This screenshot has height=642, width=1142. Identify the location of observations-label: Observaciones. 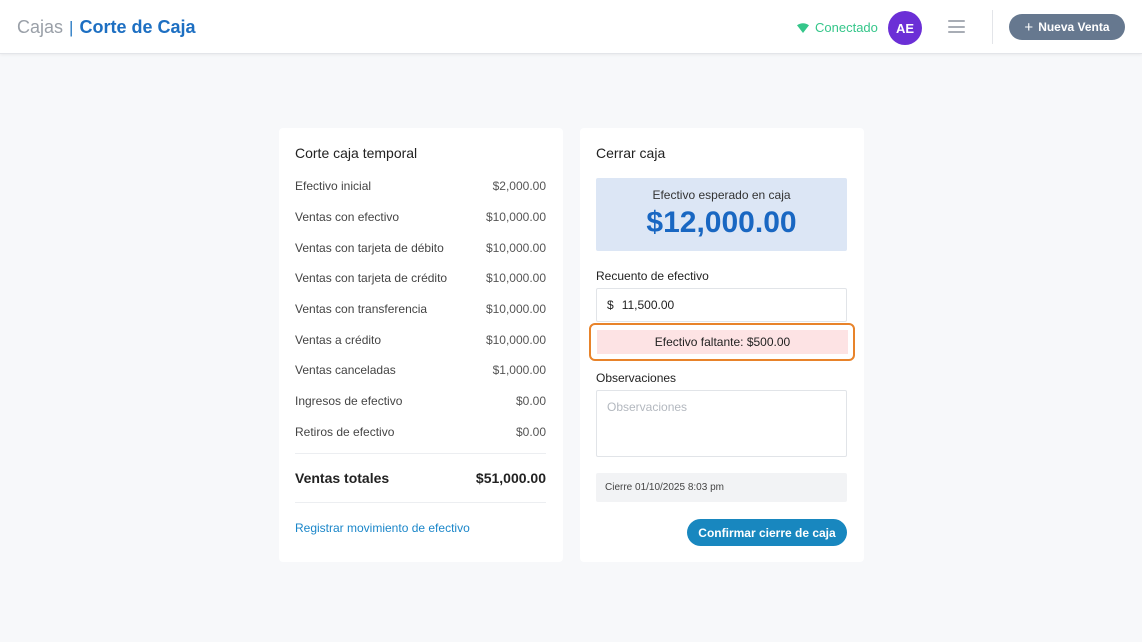
(636, 378).